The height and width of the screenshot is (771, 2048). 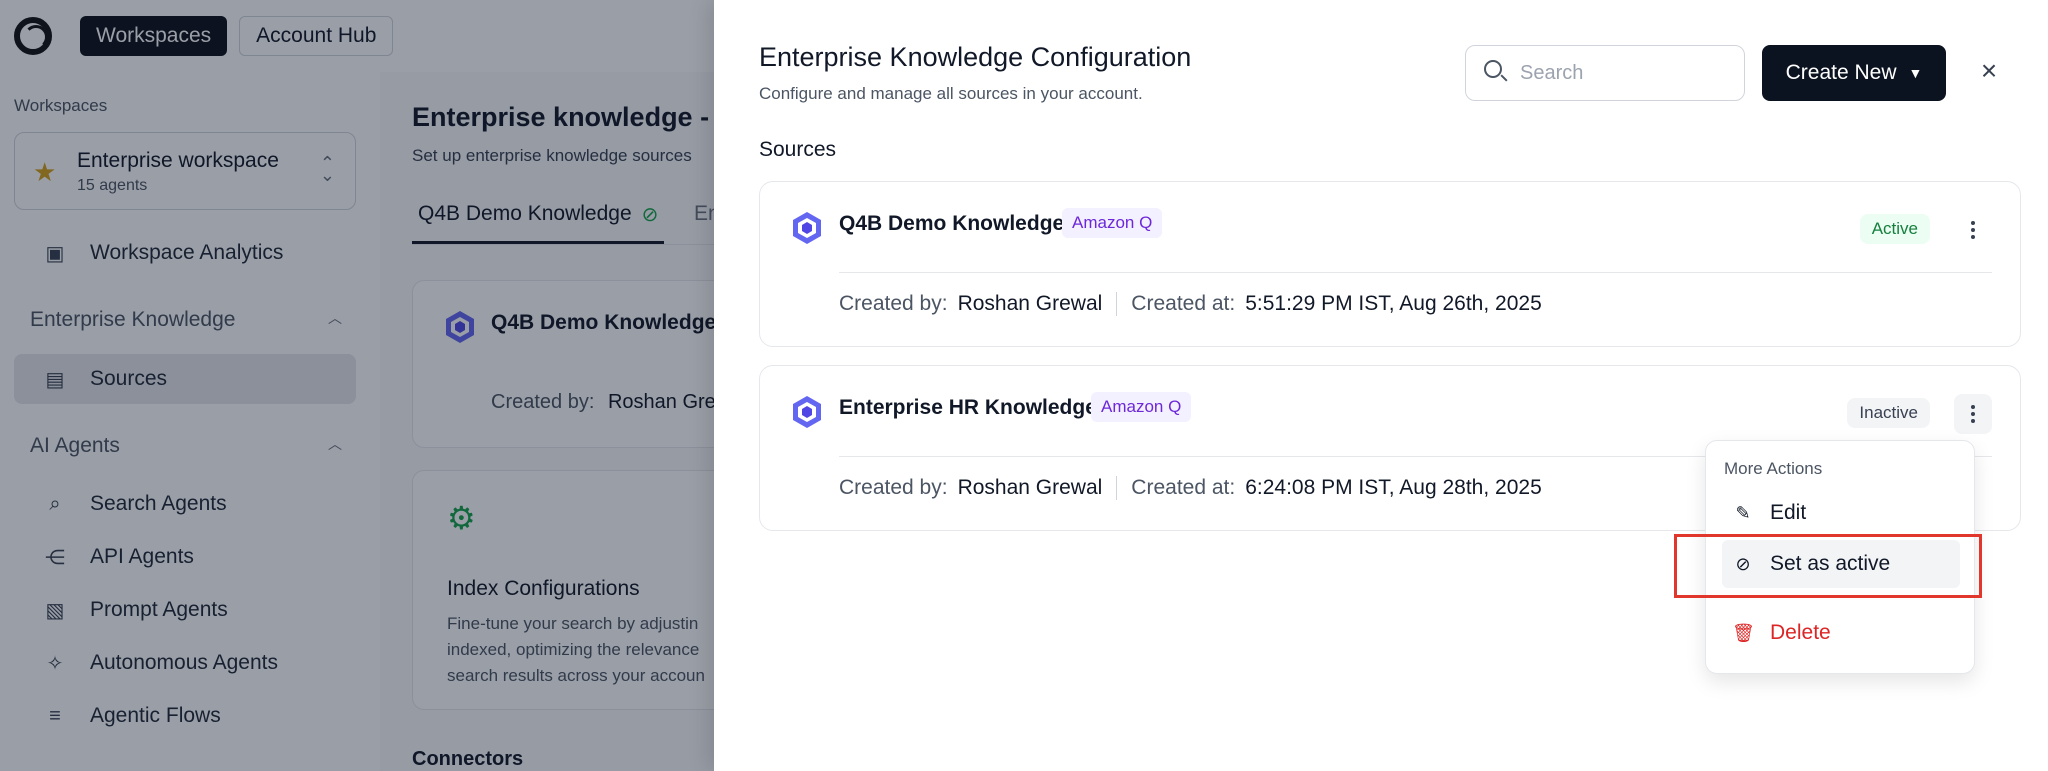 I want to click on sources-heading: Sources, so click(x=798, y=149).